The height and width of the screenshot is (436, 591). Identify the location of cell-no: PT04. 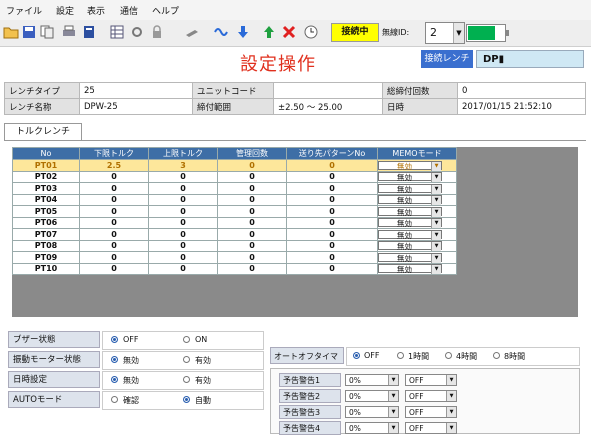
(46, 199).